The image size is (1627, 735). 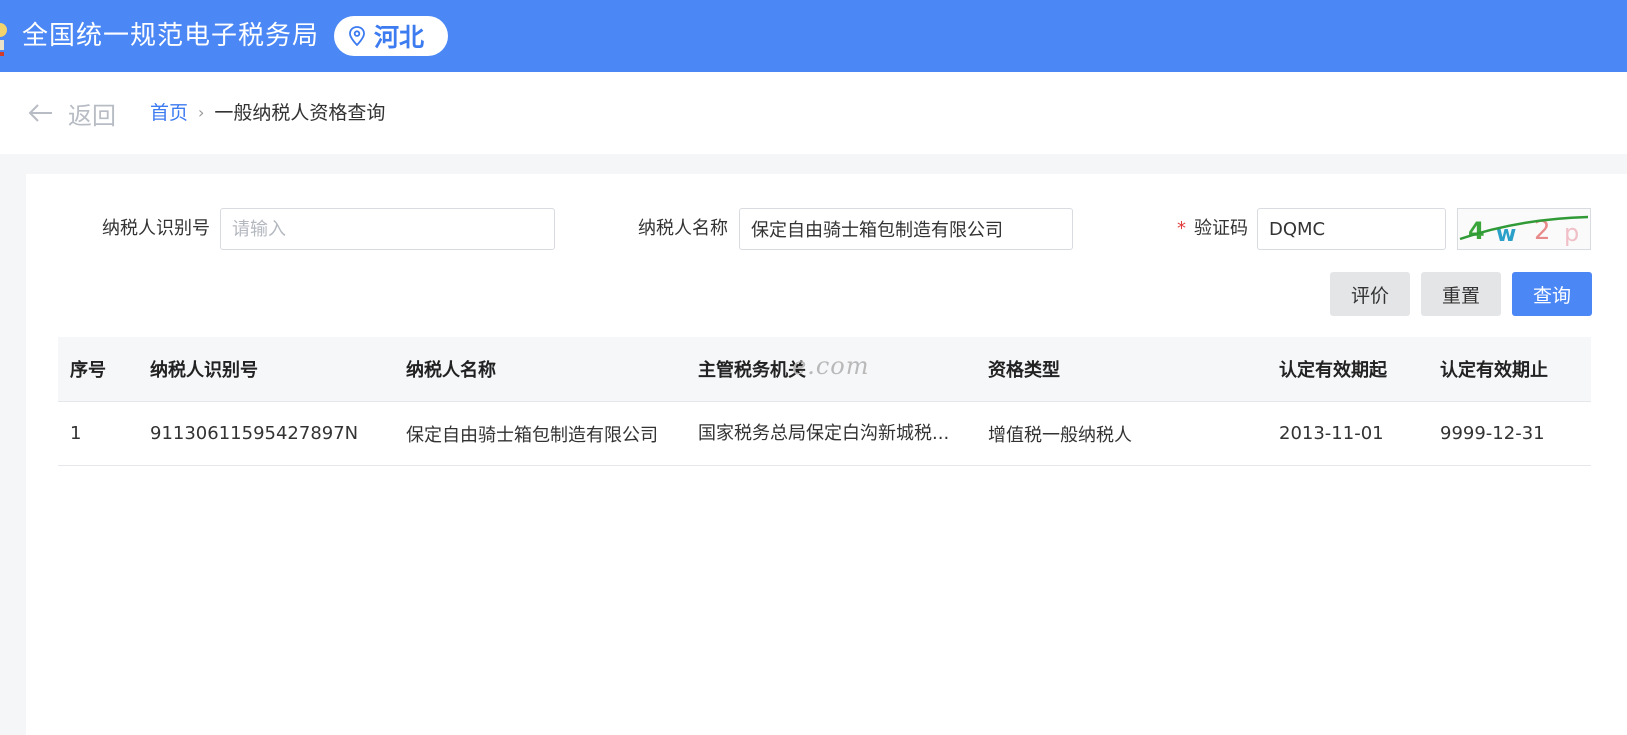 I want to click on query-button: 查询, so click(x=1552, y=294).